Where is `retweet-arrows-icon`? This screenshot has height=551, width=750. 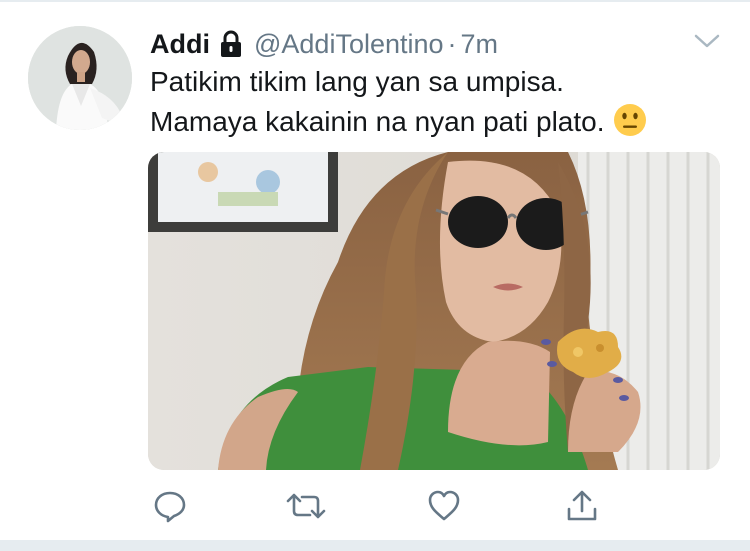
retweet-arrows-icon is located at coordinates (306, 508).